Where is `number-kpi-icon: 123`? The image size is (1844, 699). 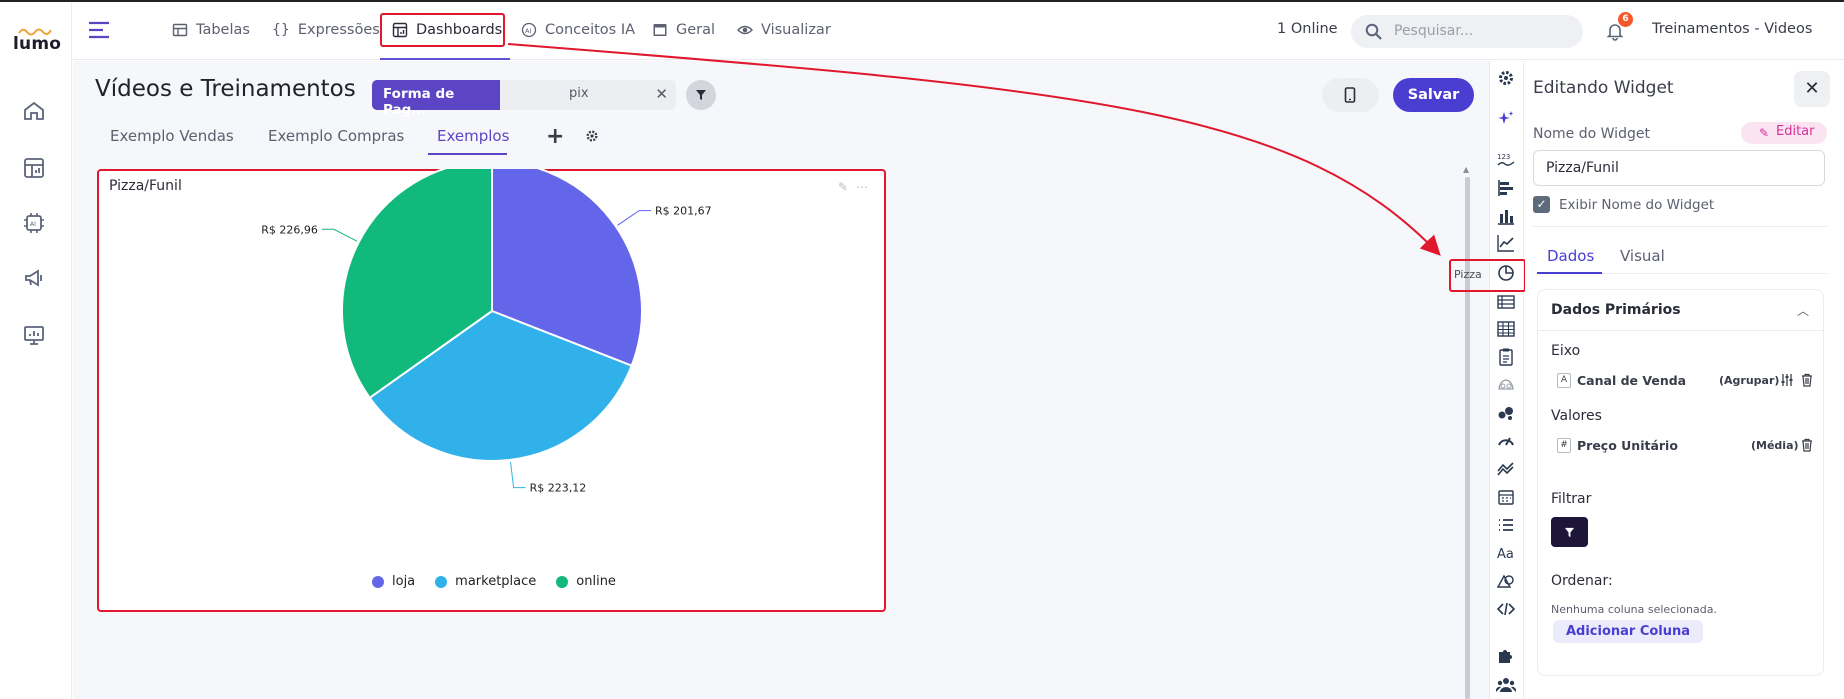 number-kpi-icon: 123 is located at coordinates (1506, 160).